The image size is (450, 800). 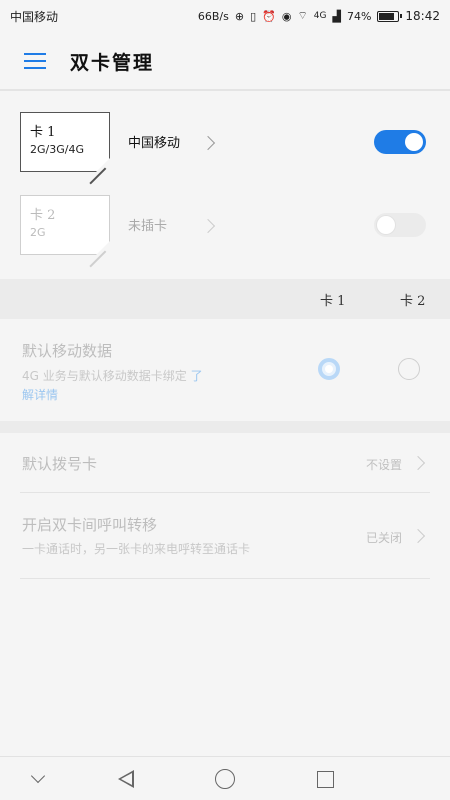 I want to click on chevron-down-icon, so click(x=38, y=776).